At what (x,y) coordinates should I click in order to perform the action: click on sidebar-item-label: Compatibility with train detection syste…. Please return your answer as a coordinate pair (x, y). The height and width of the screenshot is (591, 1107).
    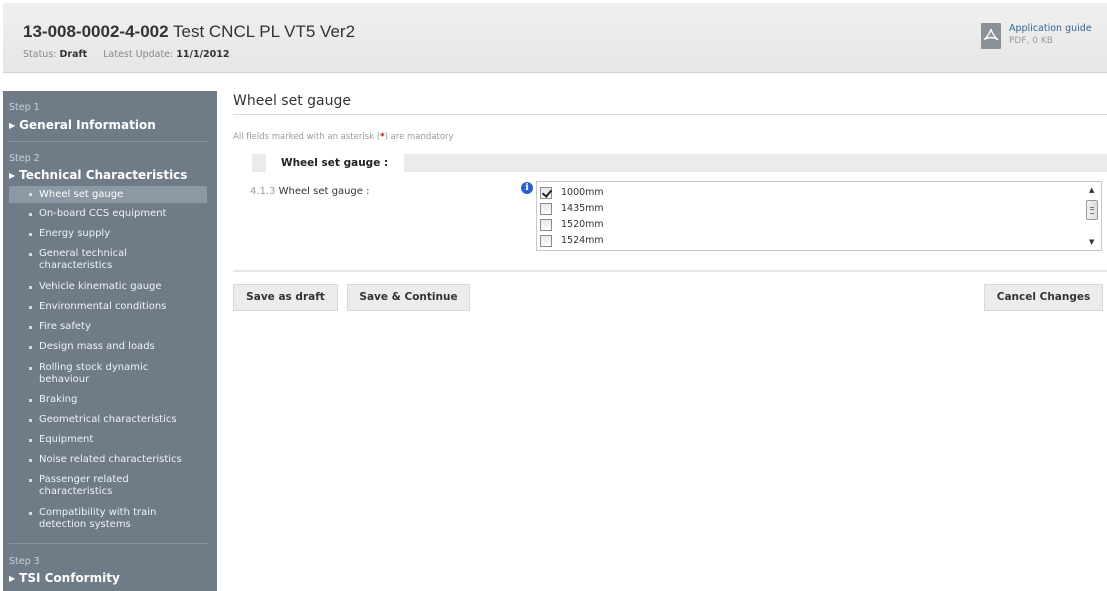
    Looking at the image, I should click on (98, 518).